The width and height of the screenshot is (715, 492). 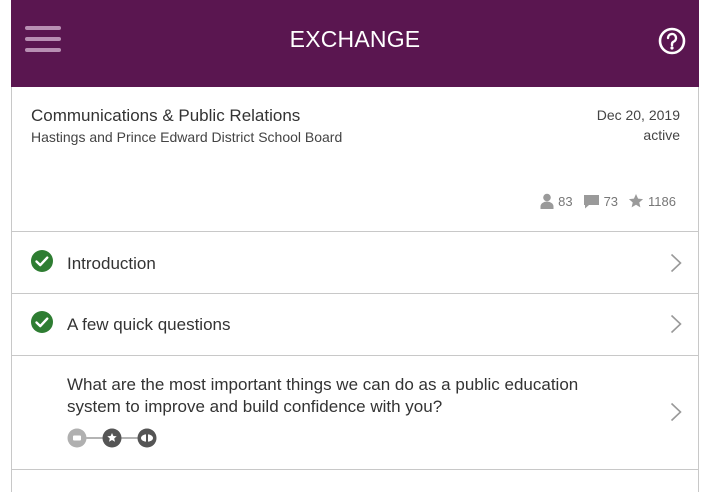 What do you see at coordinates (565, 201) in the screenshot?
I see `participants-count: 83` at bounding box center [565, 201].